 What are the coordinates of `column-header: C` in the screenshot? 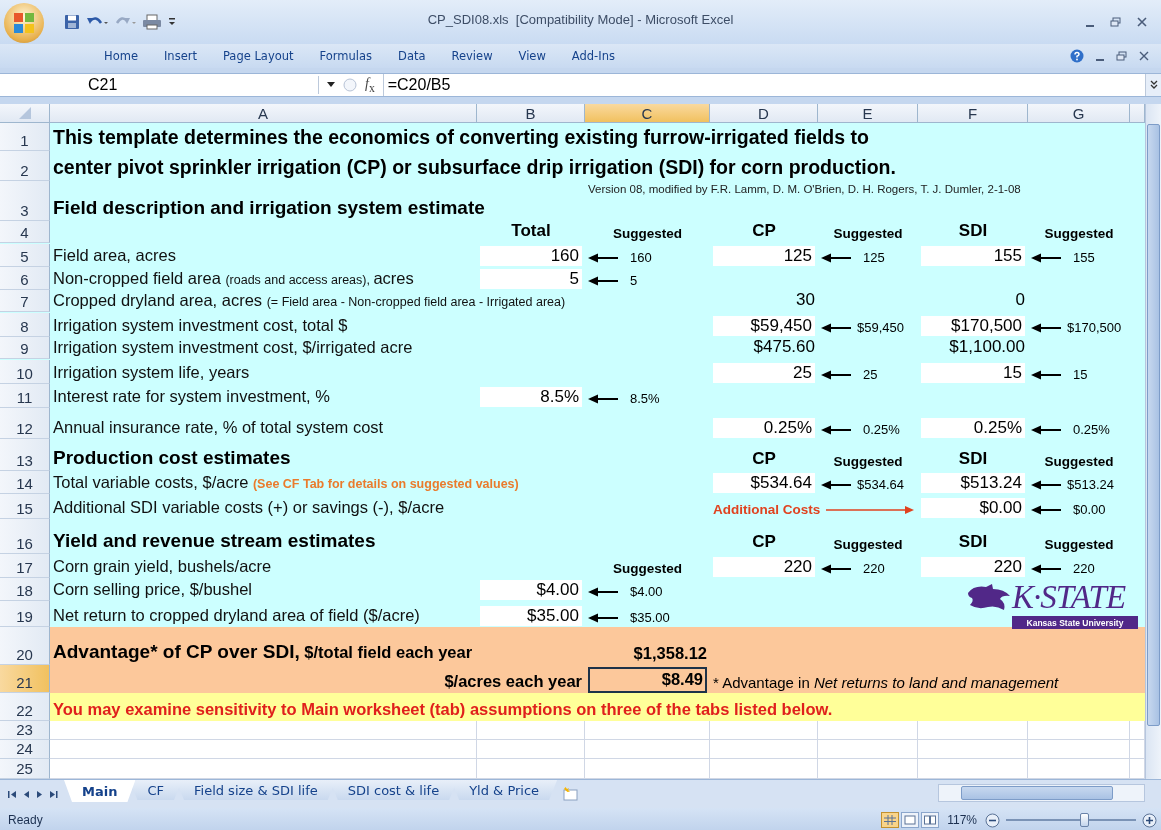 It's located at (647, 113).